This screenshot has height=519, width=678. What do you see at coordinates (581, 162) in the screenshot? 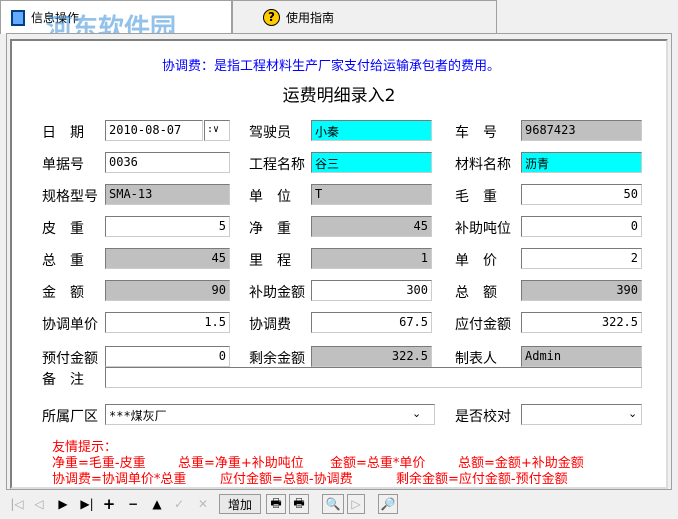
I see `material-field: 沥青` at bounding box center [581, 162].